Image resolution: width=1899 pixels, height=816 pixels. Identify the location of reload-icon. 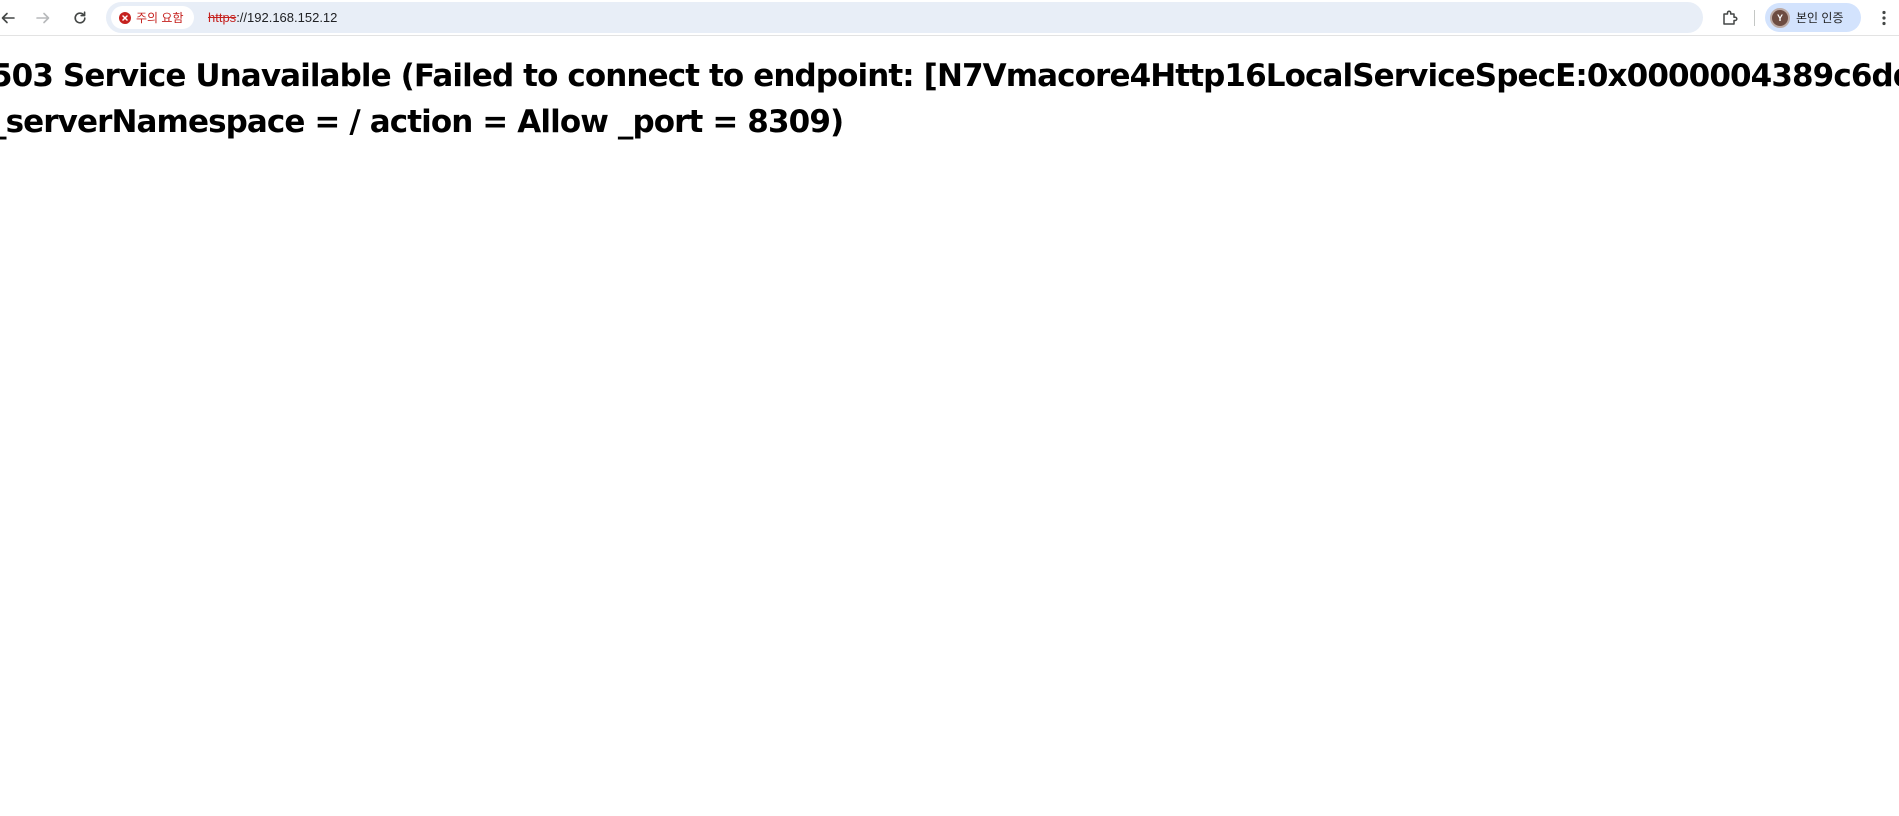
(80, 17).